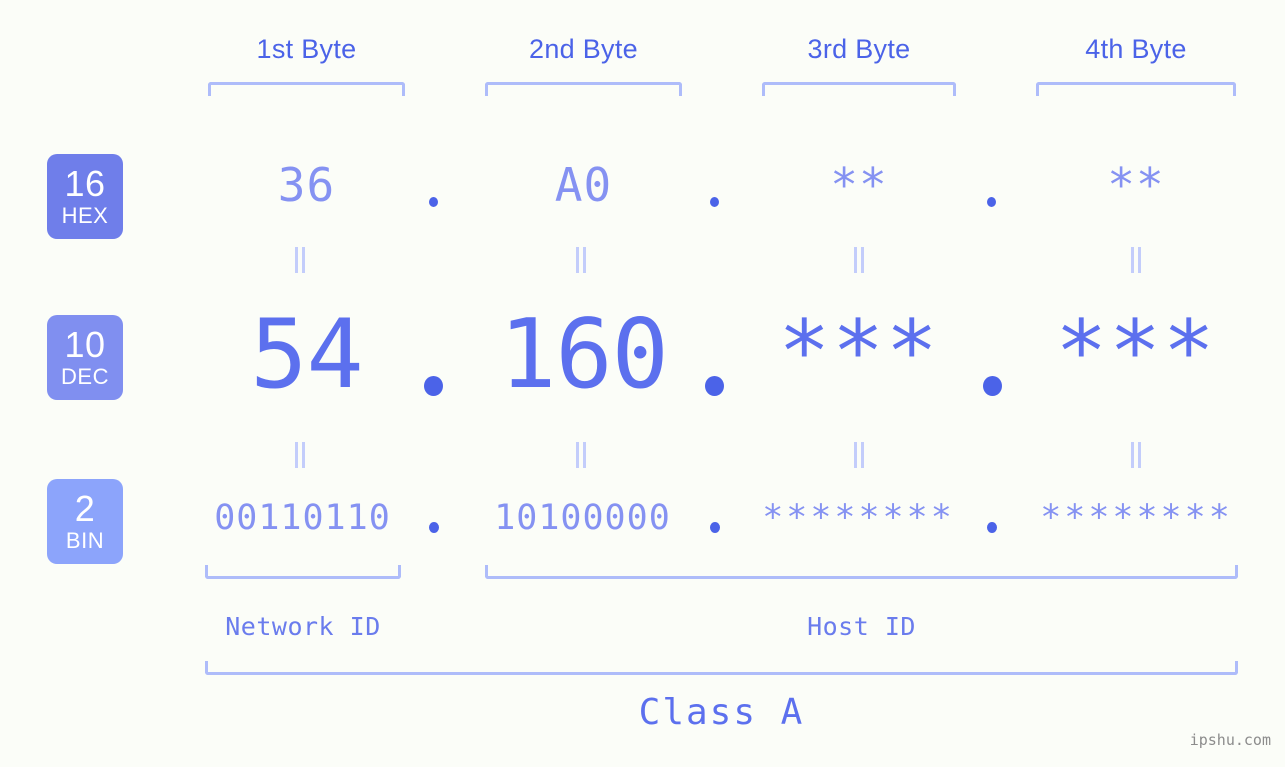 Image resolution: width=1285 pixels, height=767 pixels. What do you see at coordinates (858, 518) in the screenshot?
I see `bin-byte-3-value: ********` at bounding box center [858, 518].